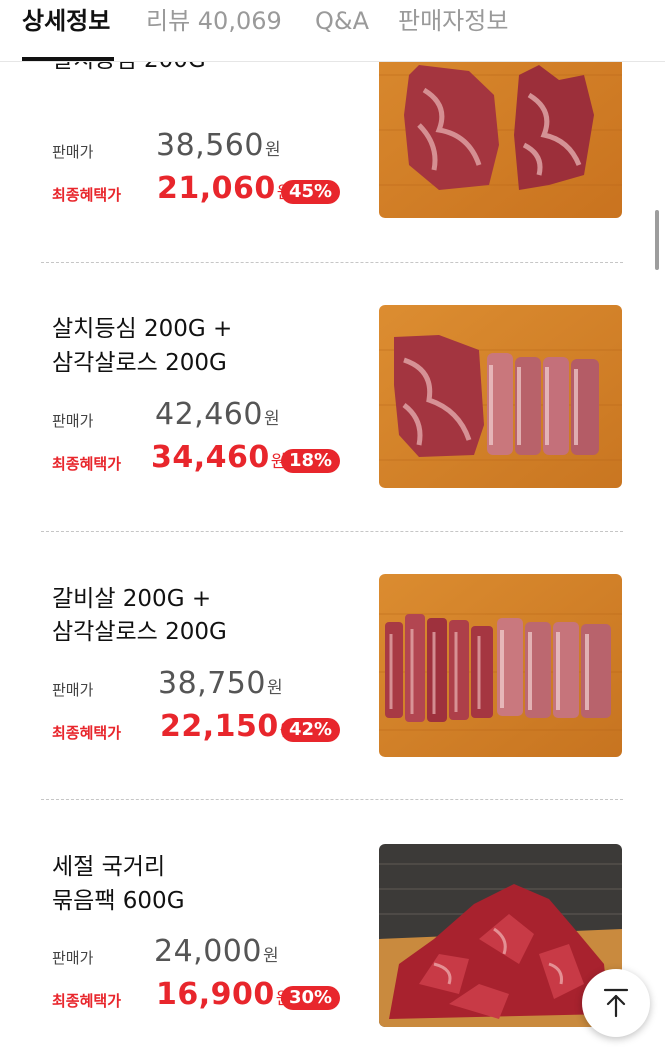 The width and height of the screenshot is (665, 1047). I want to click on tab-reviews: 리뷰 40,069, so click(214, 21).